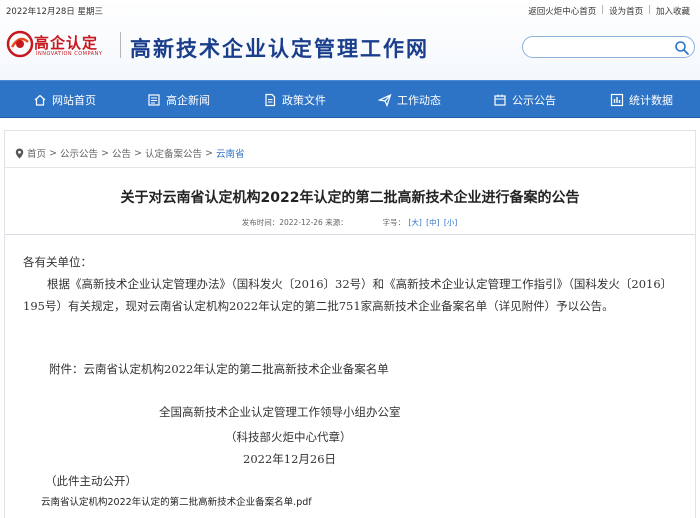 This screenshot has height=518, width=700. Describe the element at coordinates (419, 100) in the screenshot. I see `nav-item-label: 工作动态` at that location.